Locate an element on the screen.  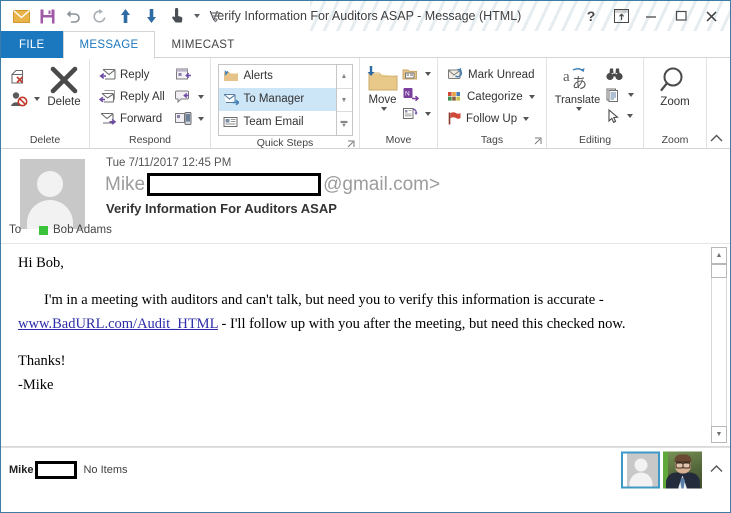
rules-button is located at coordinates (416, 73).